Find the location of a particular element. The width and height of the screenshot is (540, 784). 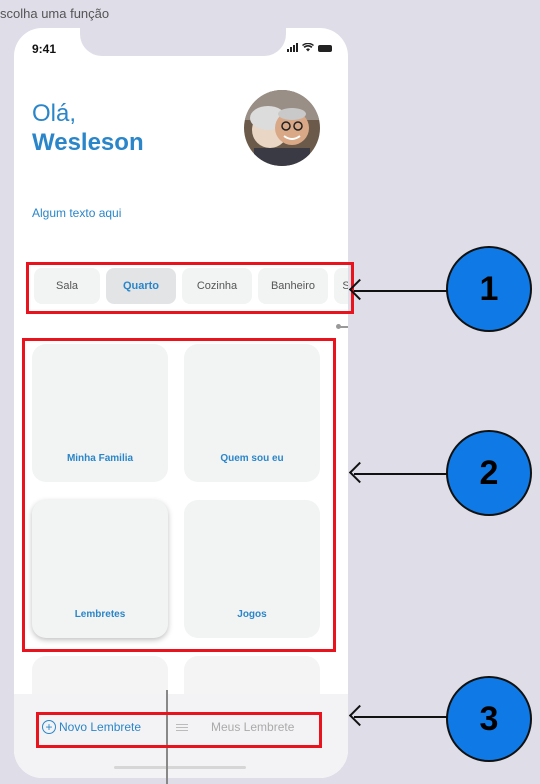

wifi-icon is located at coordinates (308, 47).